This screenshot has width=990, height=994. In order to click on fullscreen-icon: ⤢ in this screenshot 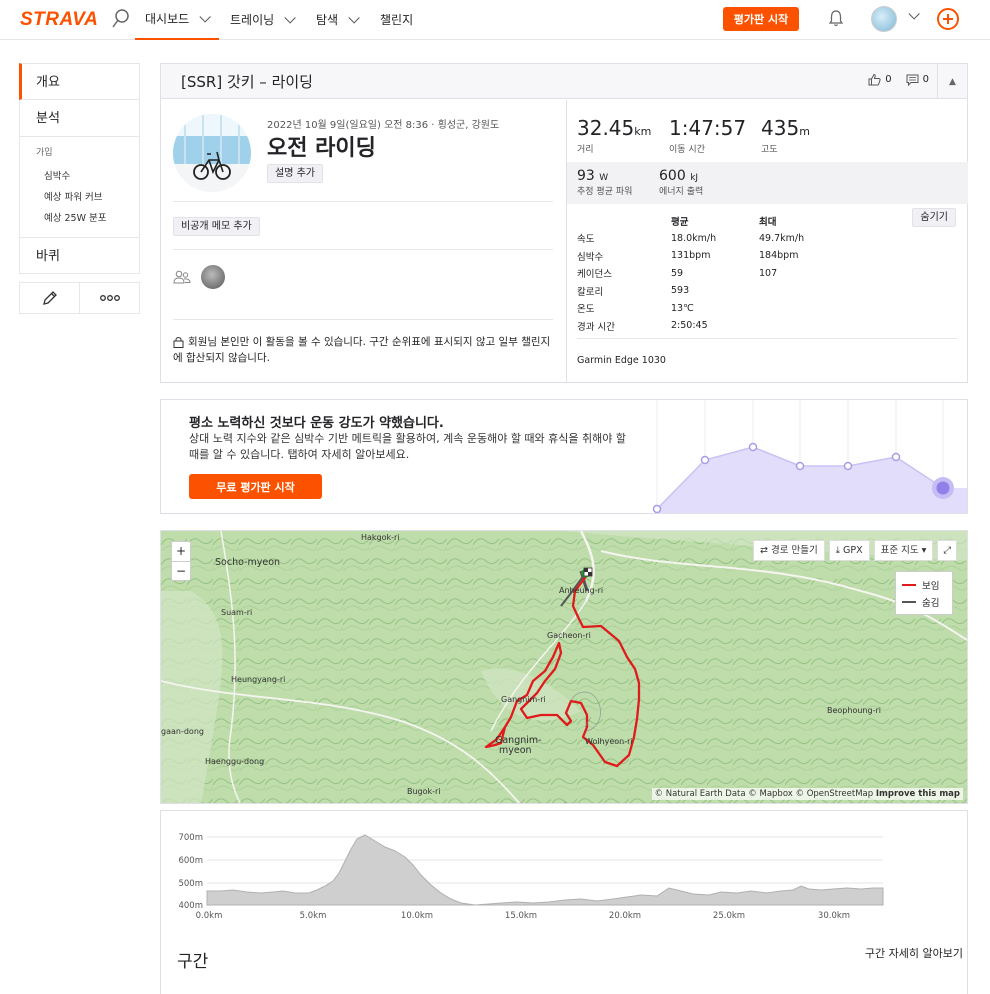, I will do `click(947, 550)`.